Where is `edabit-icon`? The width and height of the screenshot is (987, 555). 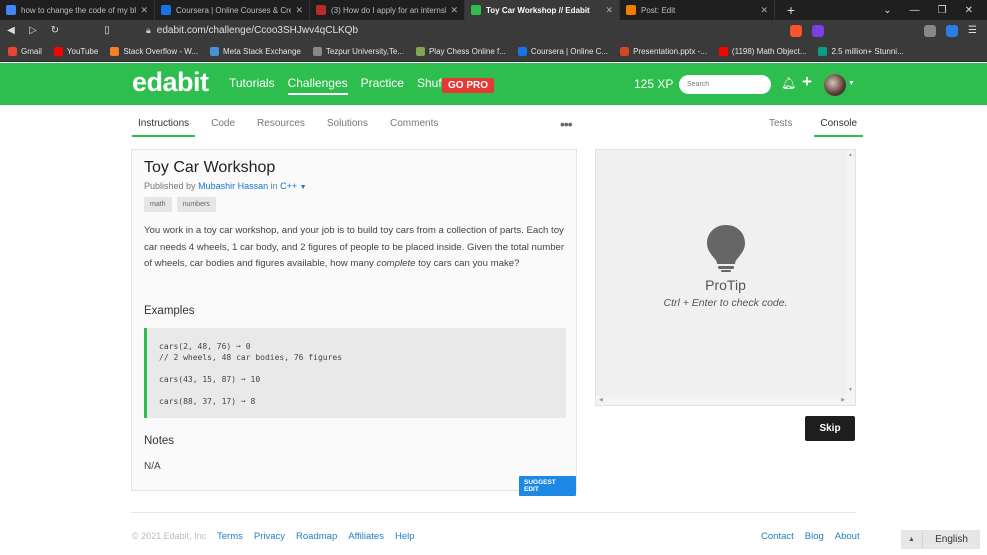
edabit-icon is located at coordinates (476, 10).